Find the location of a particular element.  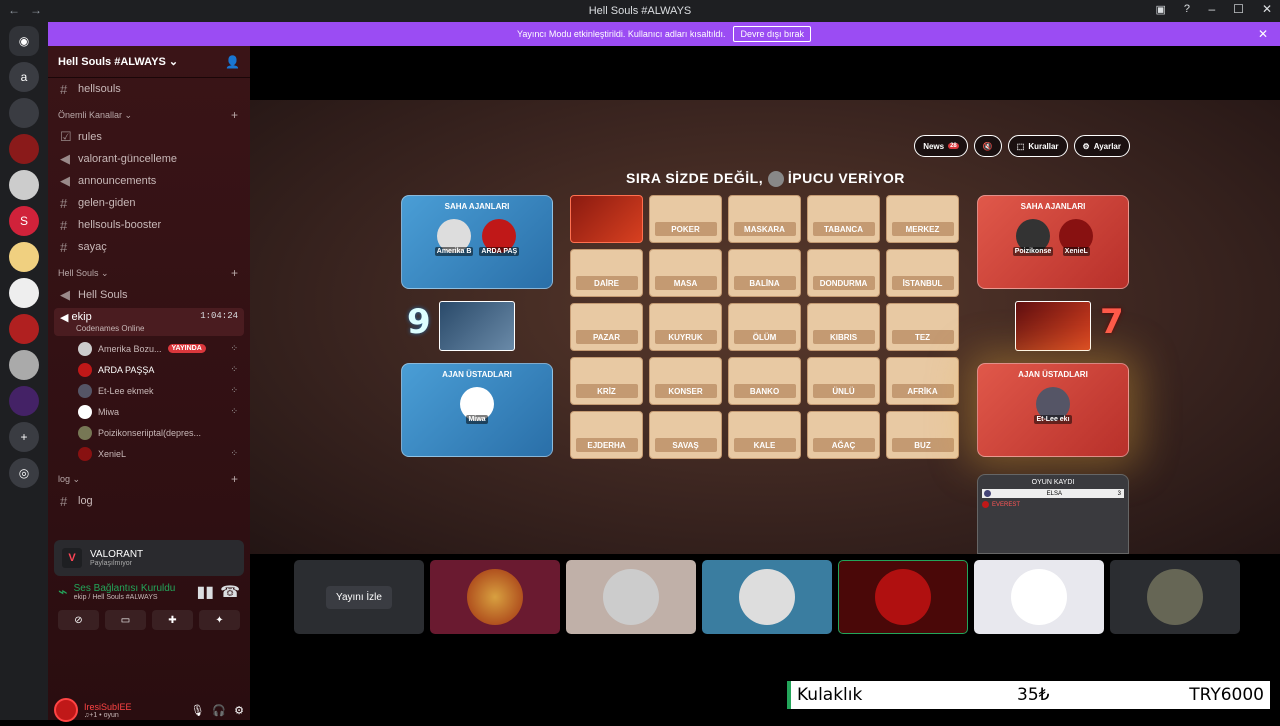

server-icon: a is located at coordinates (24, 77).